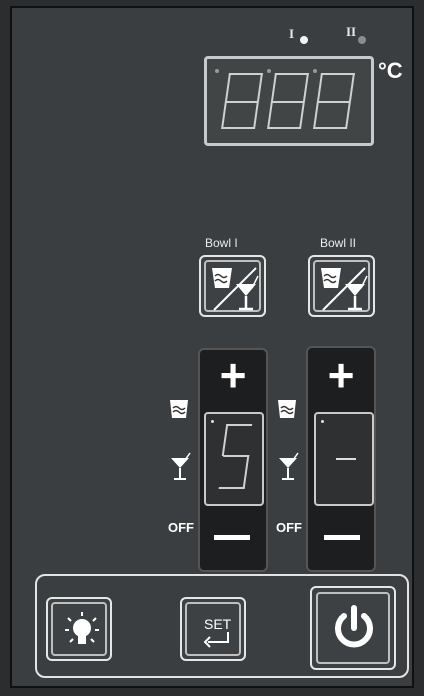 This screenshot has height=696, width=424. I want to click on power-button, so click(353, 628).